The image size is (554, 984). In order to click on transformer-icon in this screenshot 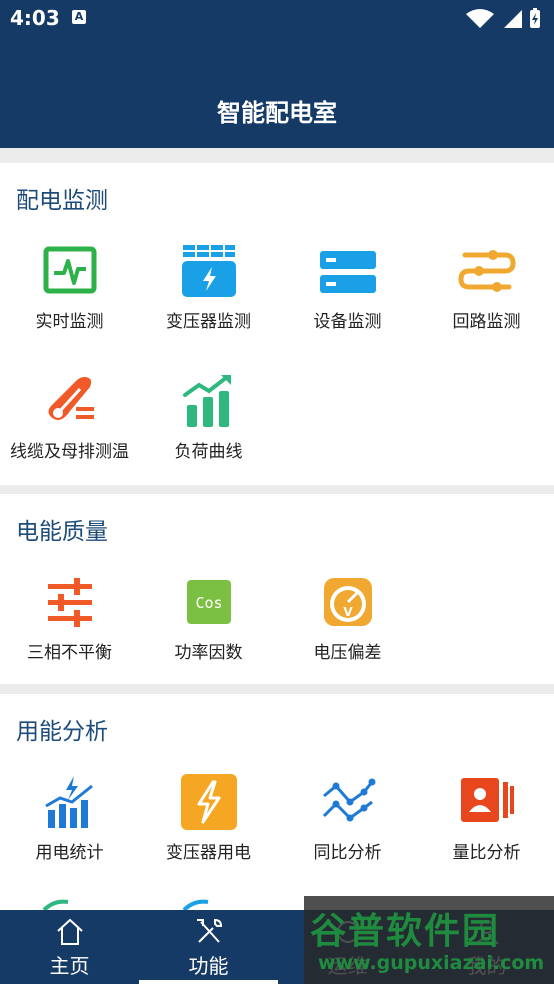, I will do `click(208, 271)`.